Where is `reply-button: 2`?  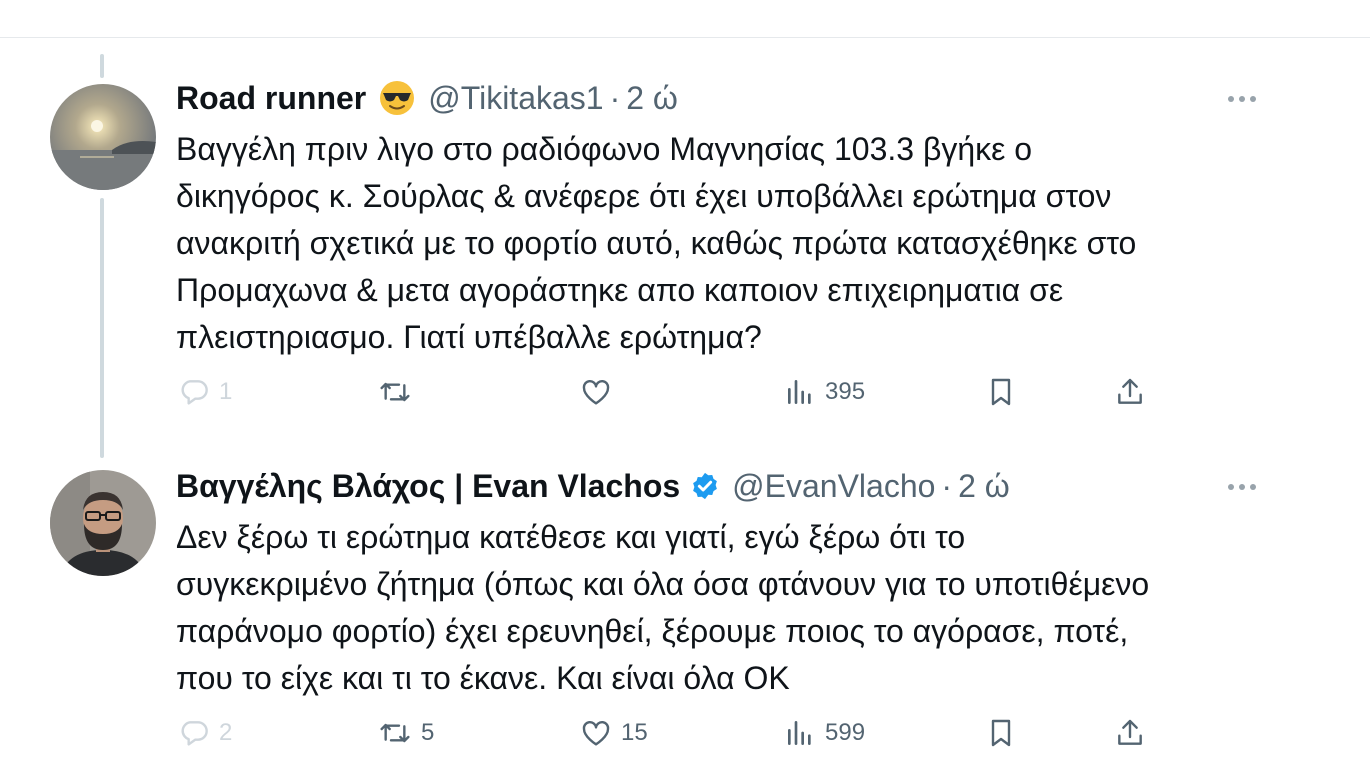 reply-button: 2 is located at coordinates (205, 733).